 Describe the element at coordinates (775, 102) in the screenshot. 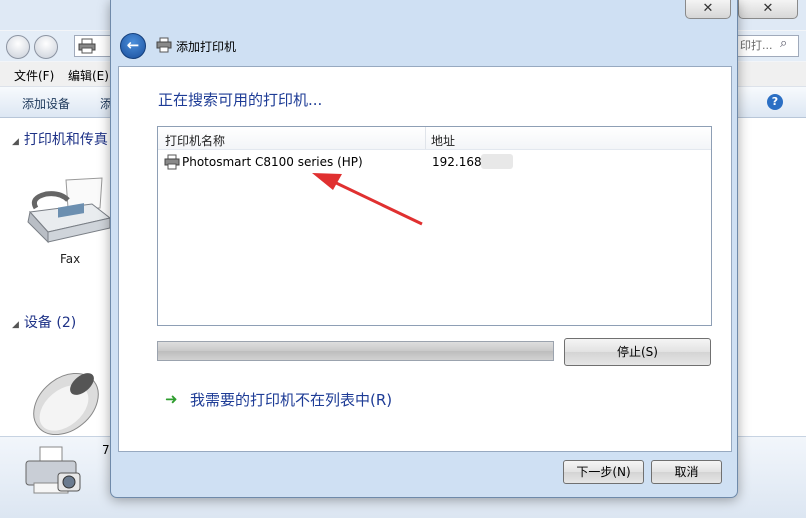

I see `help-icon: ?` at that location.